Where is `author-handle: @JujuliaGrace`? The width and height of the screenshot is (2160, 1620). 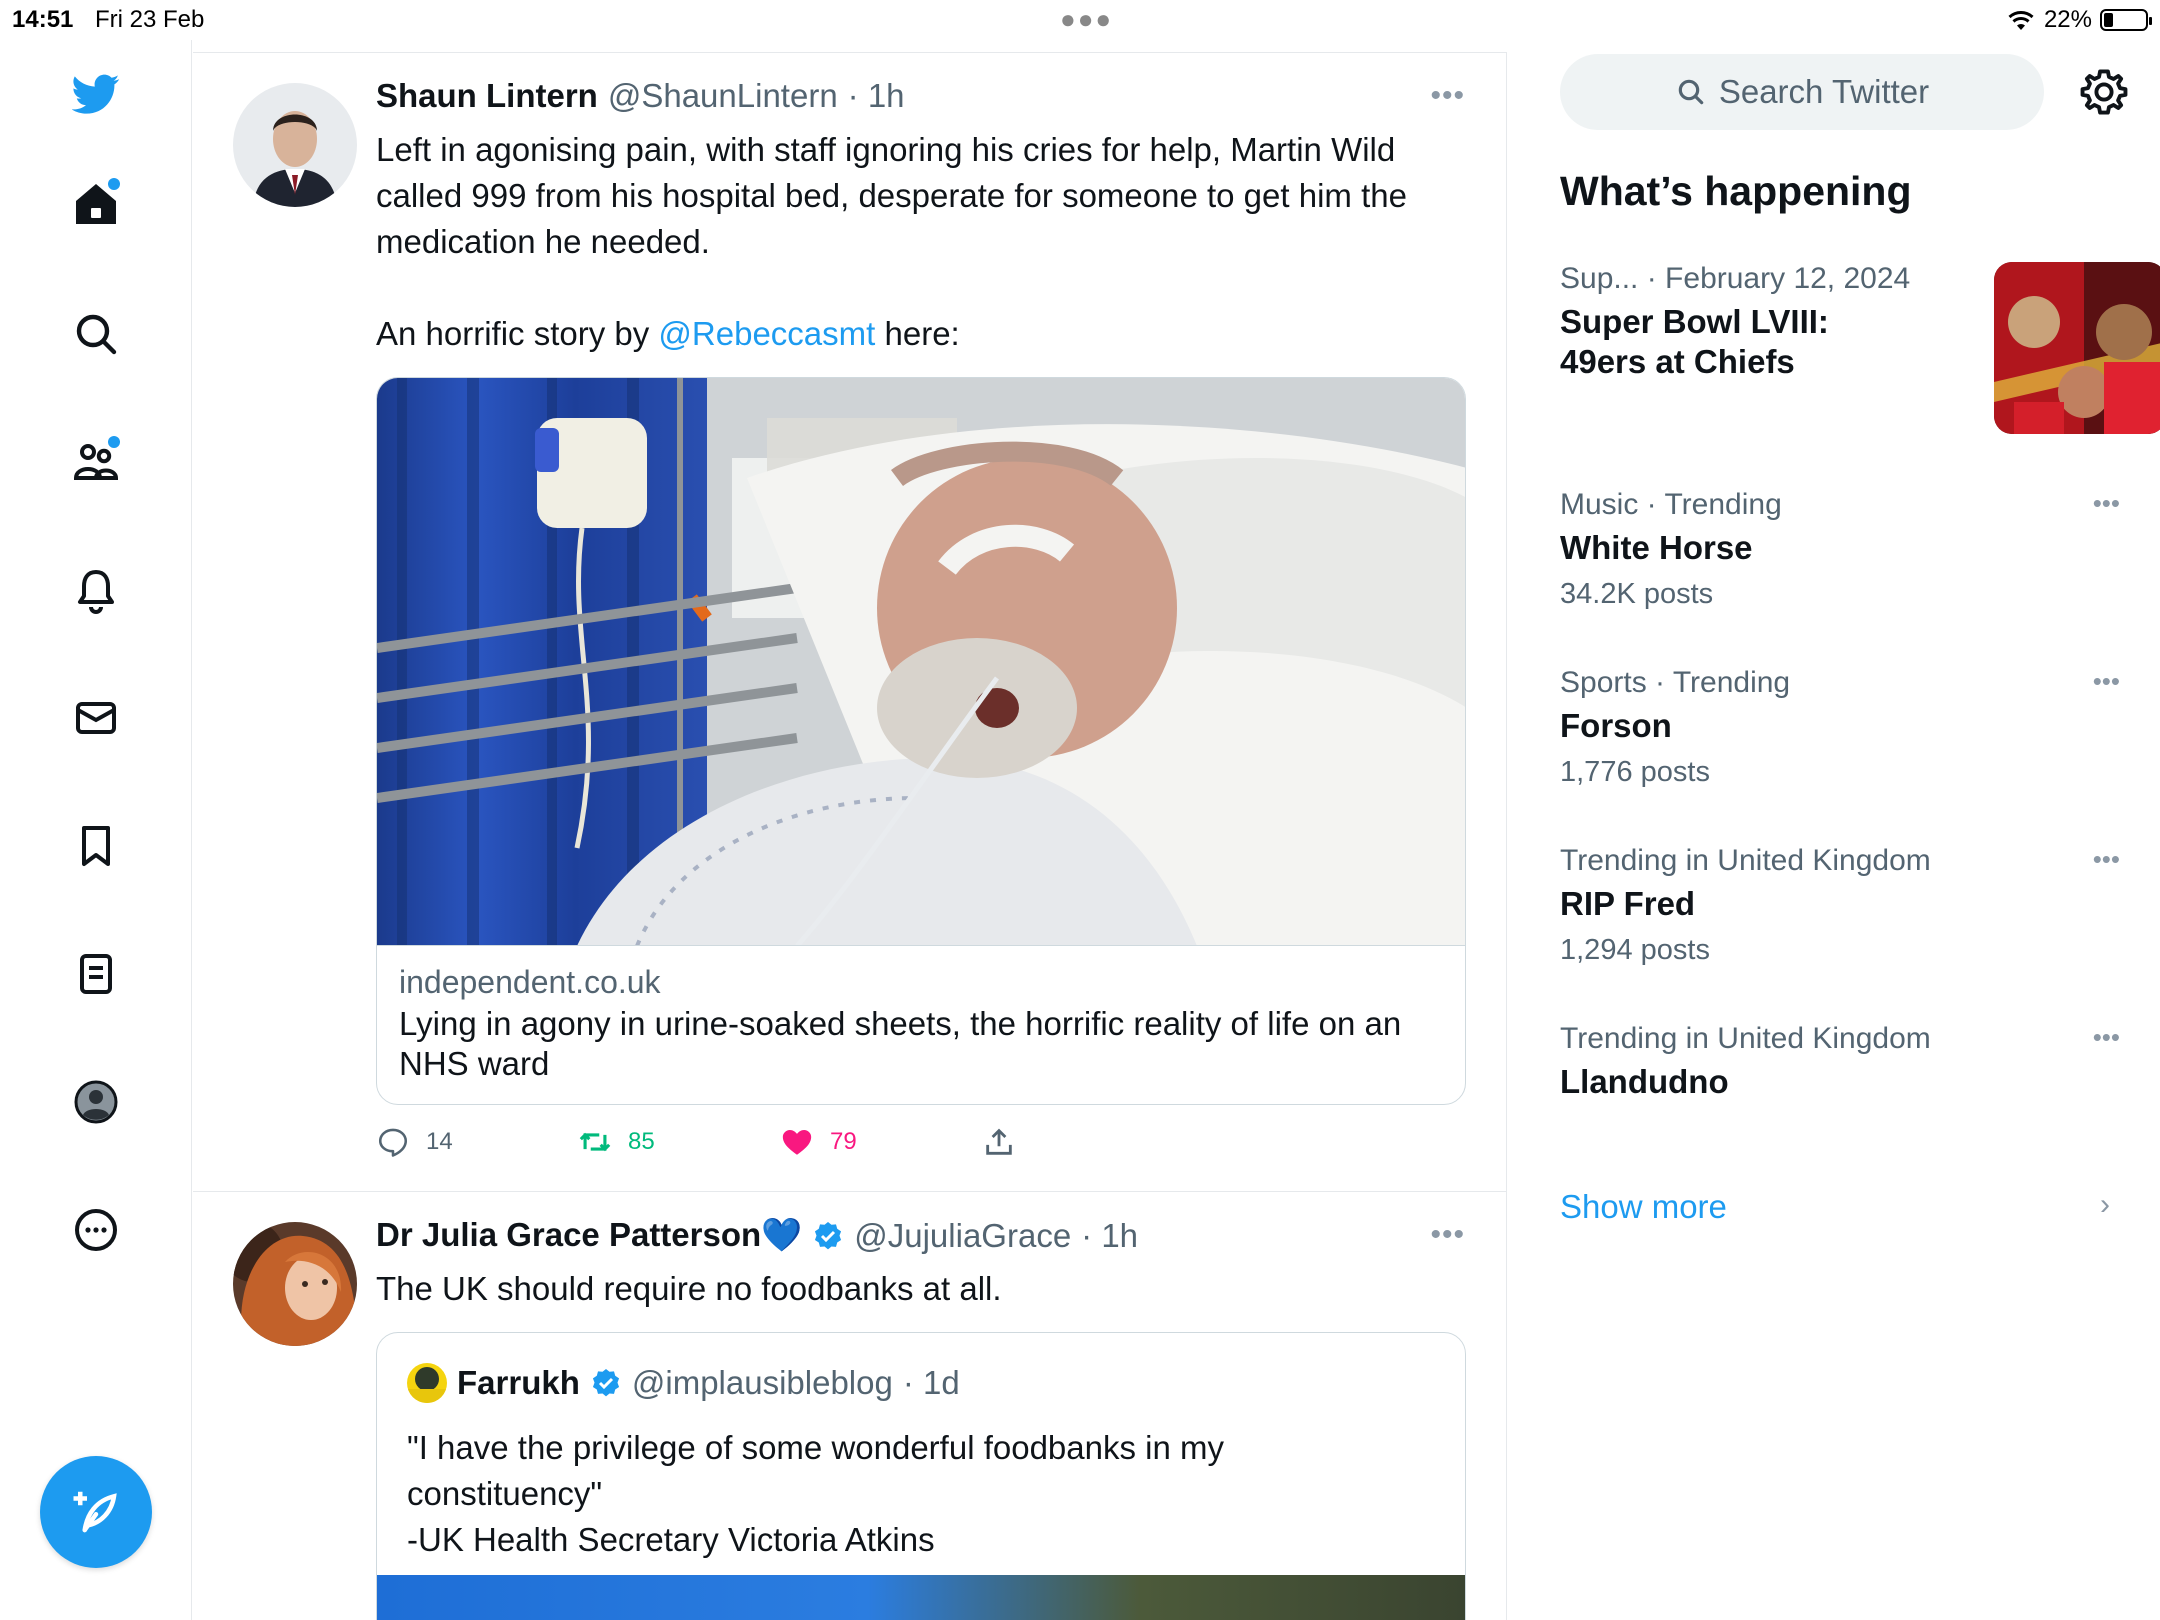 author-handle: @JujuliaGrace is located at coordinates (962, 1236).